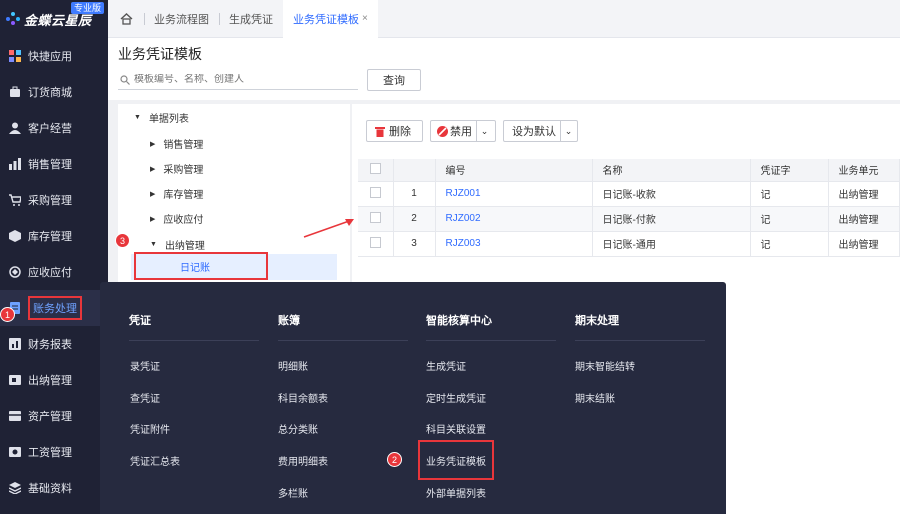  I want to click on row-index: 3, so click(414, 244).